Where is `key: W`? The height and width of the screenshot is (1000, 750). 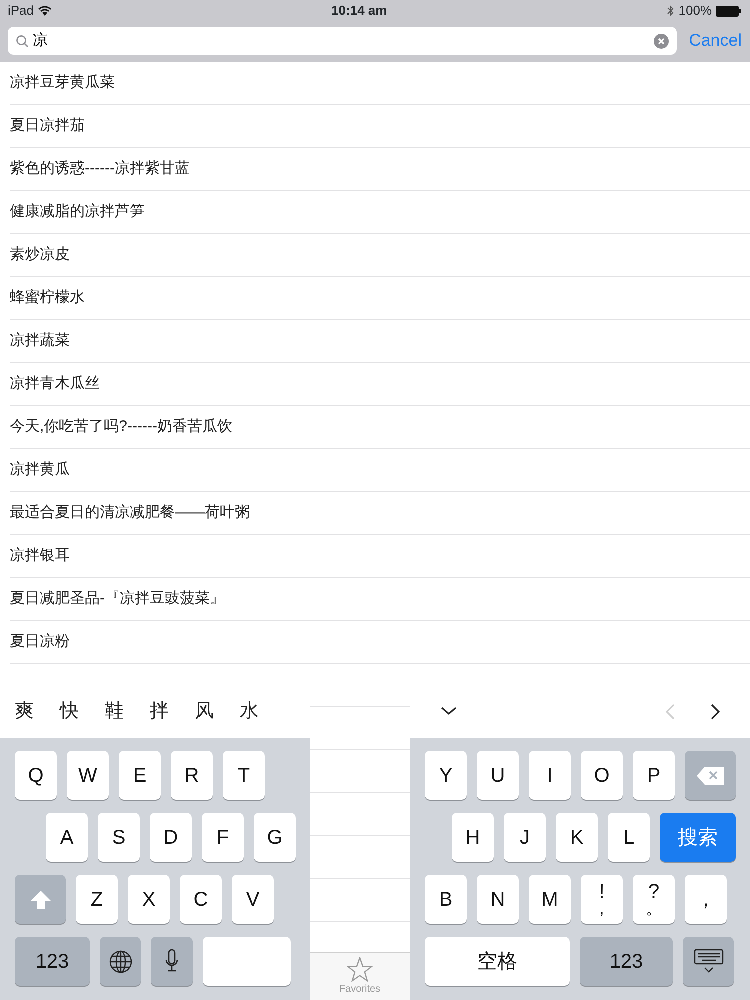
key: W is located at coordinates (88, 775).